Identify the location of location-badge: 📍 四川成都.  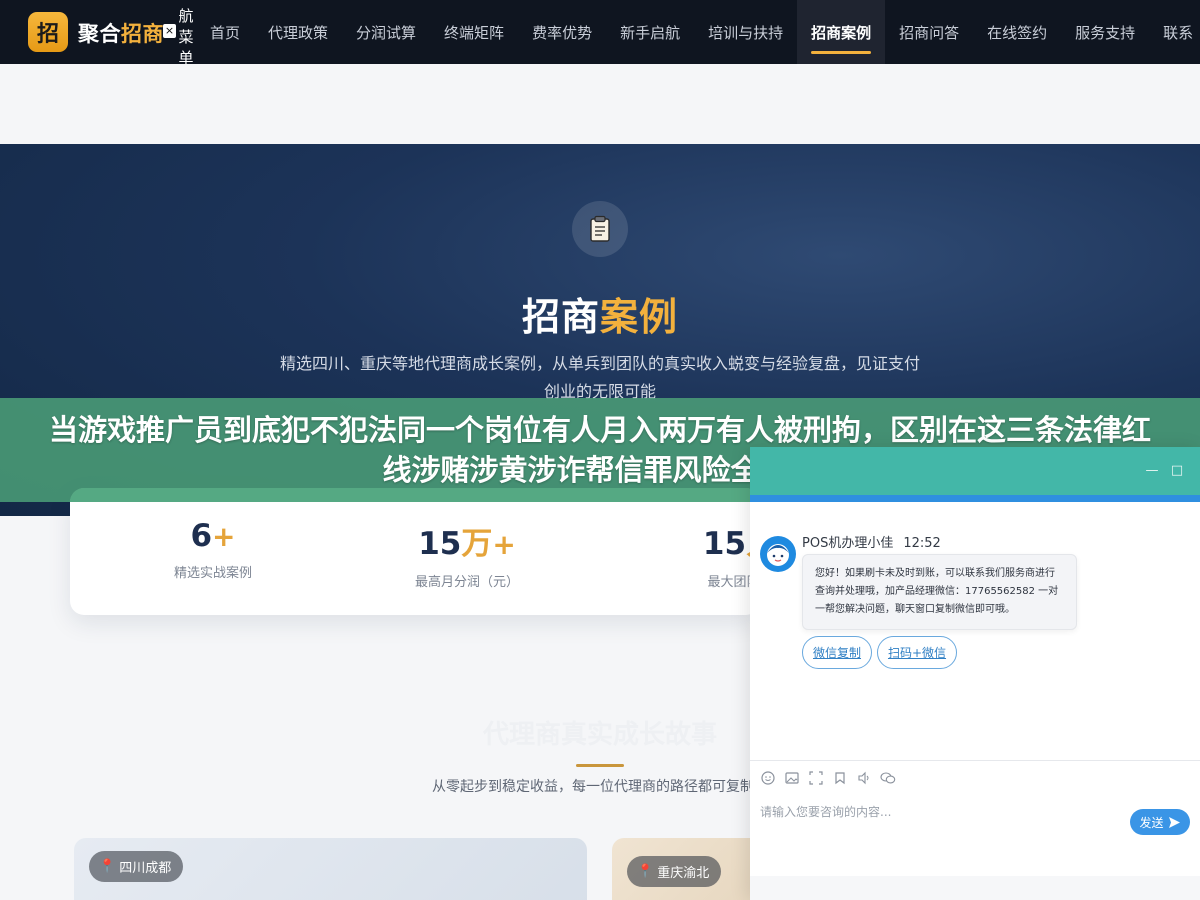
(136, 866).